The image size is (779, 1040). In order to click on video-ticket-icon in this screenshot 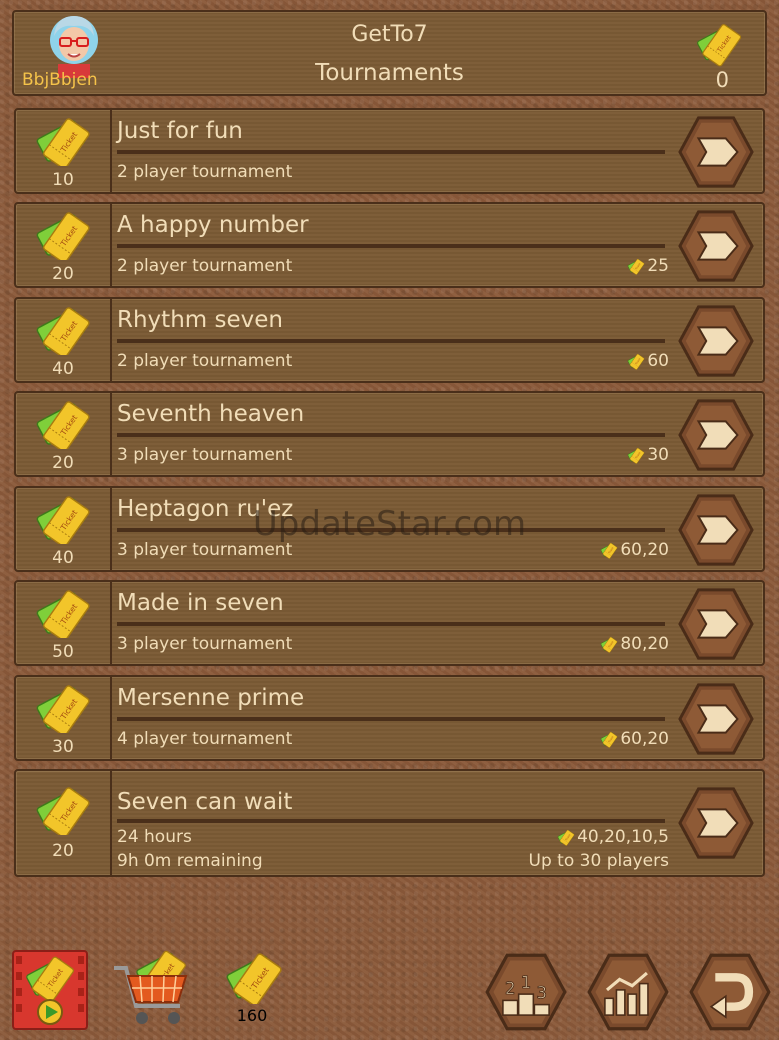, I will do `click(50, 990)`.